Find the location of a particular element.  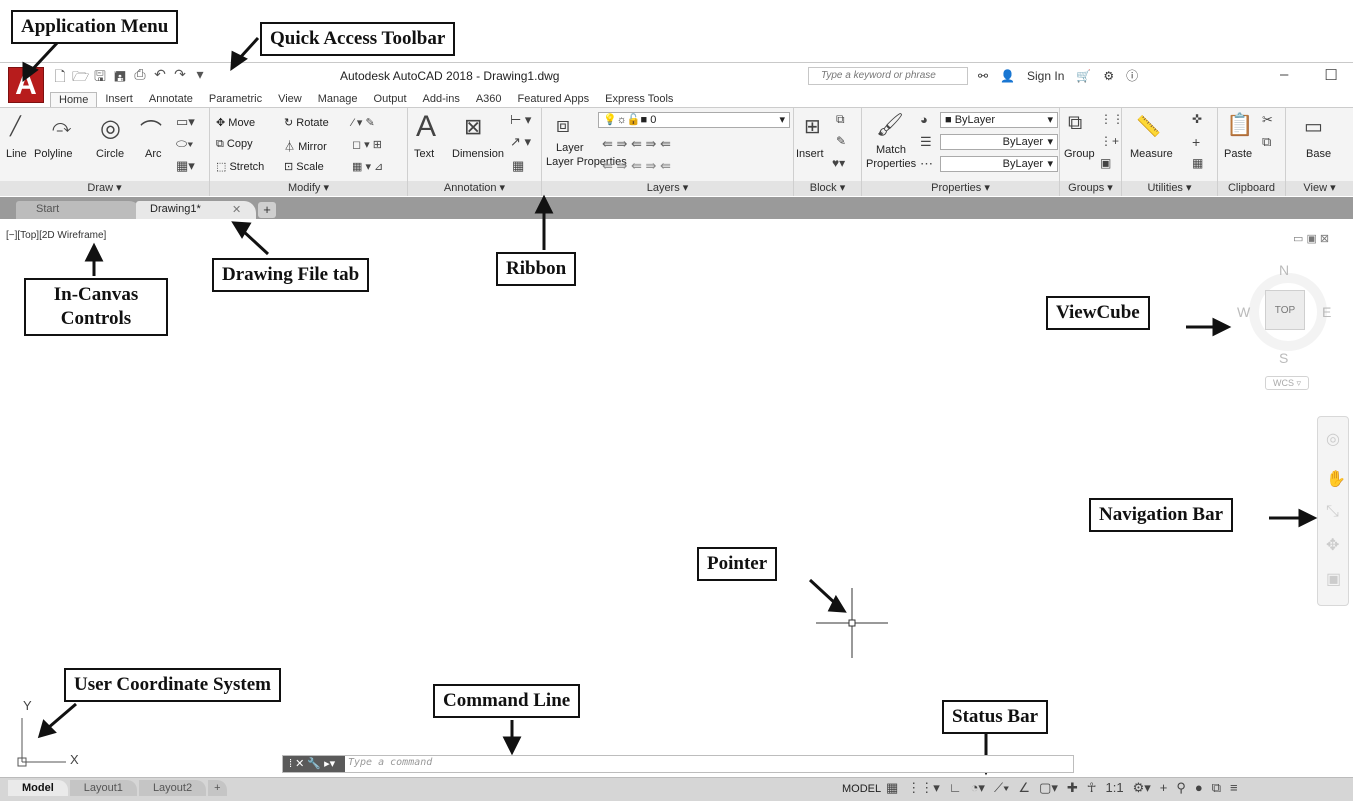

annotation-visibility-icon: ✚ is located at coordinates (1072, 788).